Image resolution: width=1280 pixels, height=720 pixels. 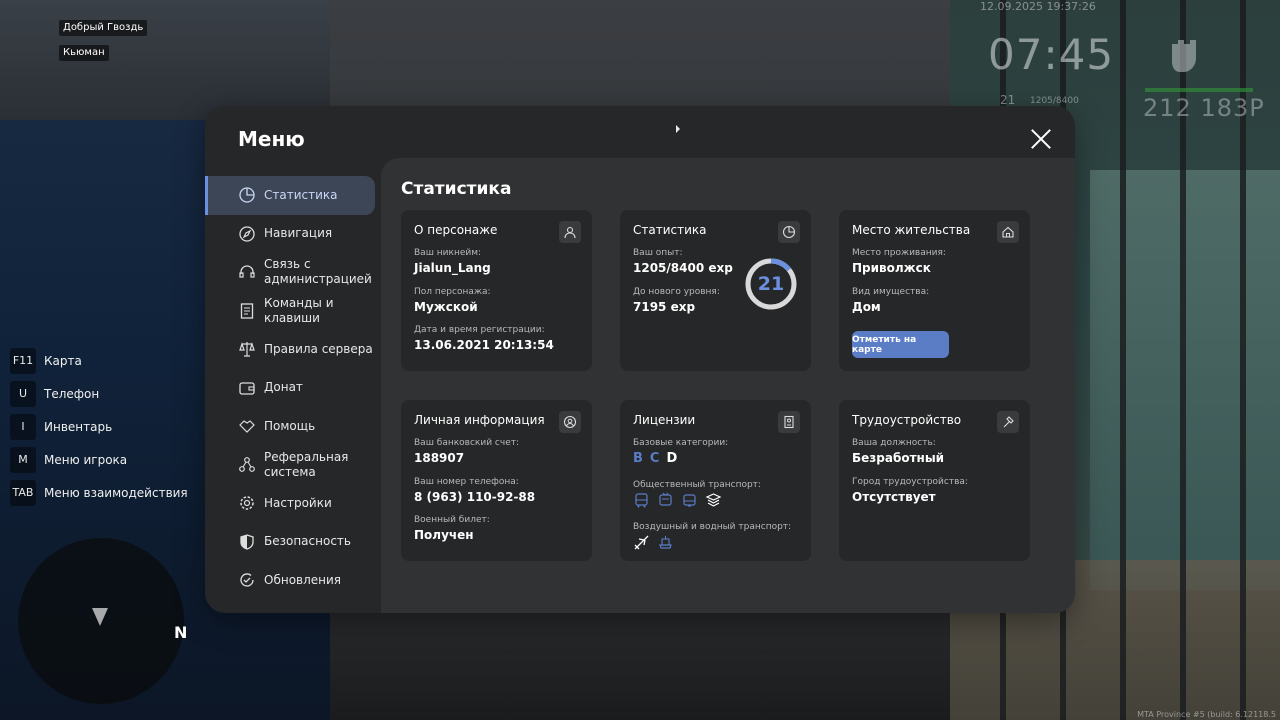 What do you see at coordinates (678, 129) in the screenshot?
I see `mouse-cursor` at bounding box center [678, 129].